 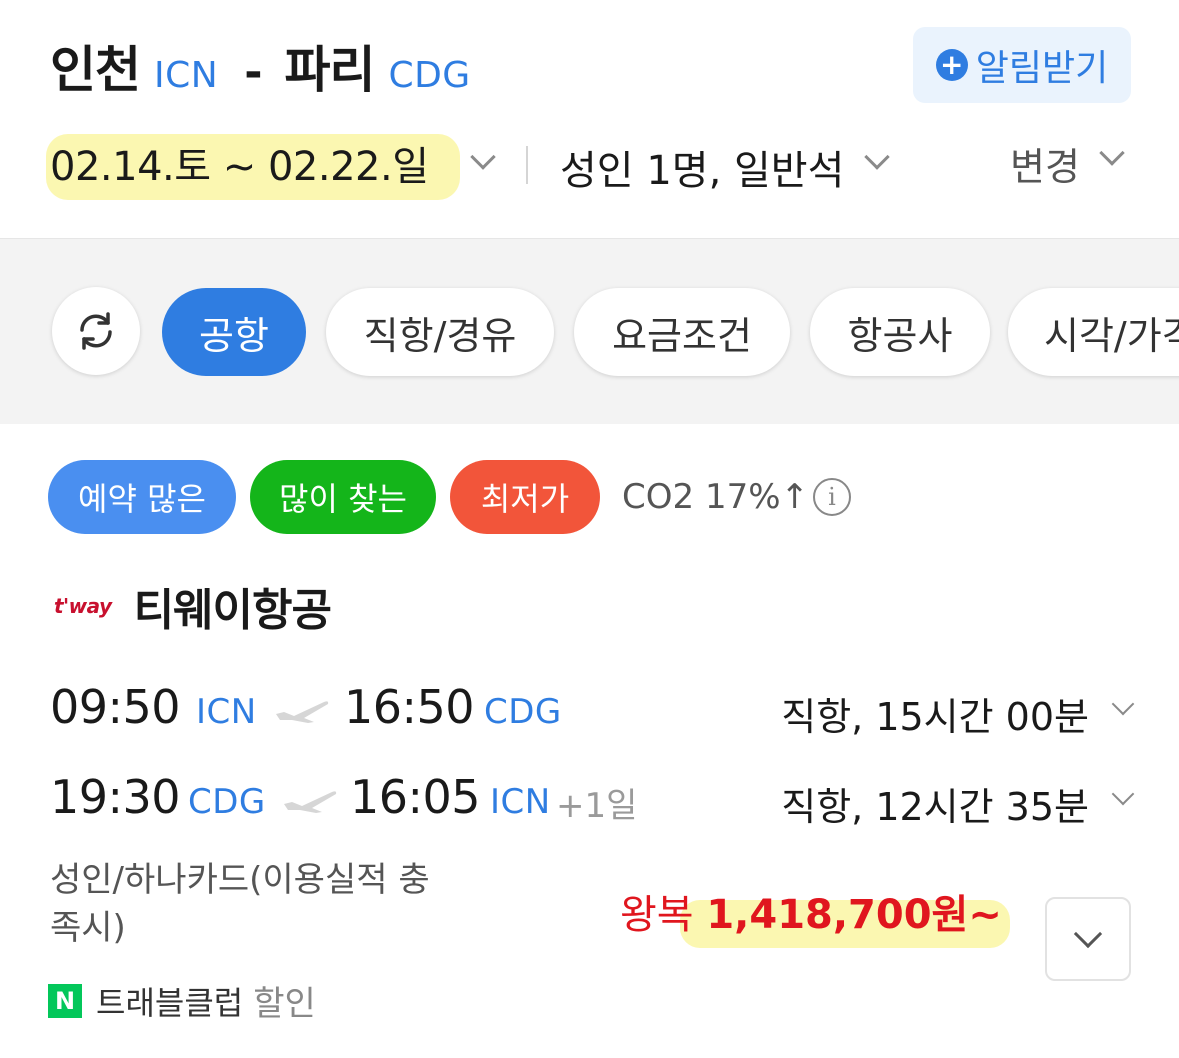 I want to click on origin-code: ICN, so click(x=186, y=75).